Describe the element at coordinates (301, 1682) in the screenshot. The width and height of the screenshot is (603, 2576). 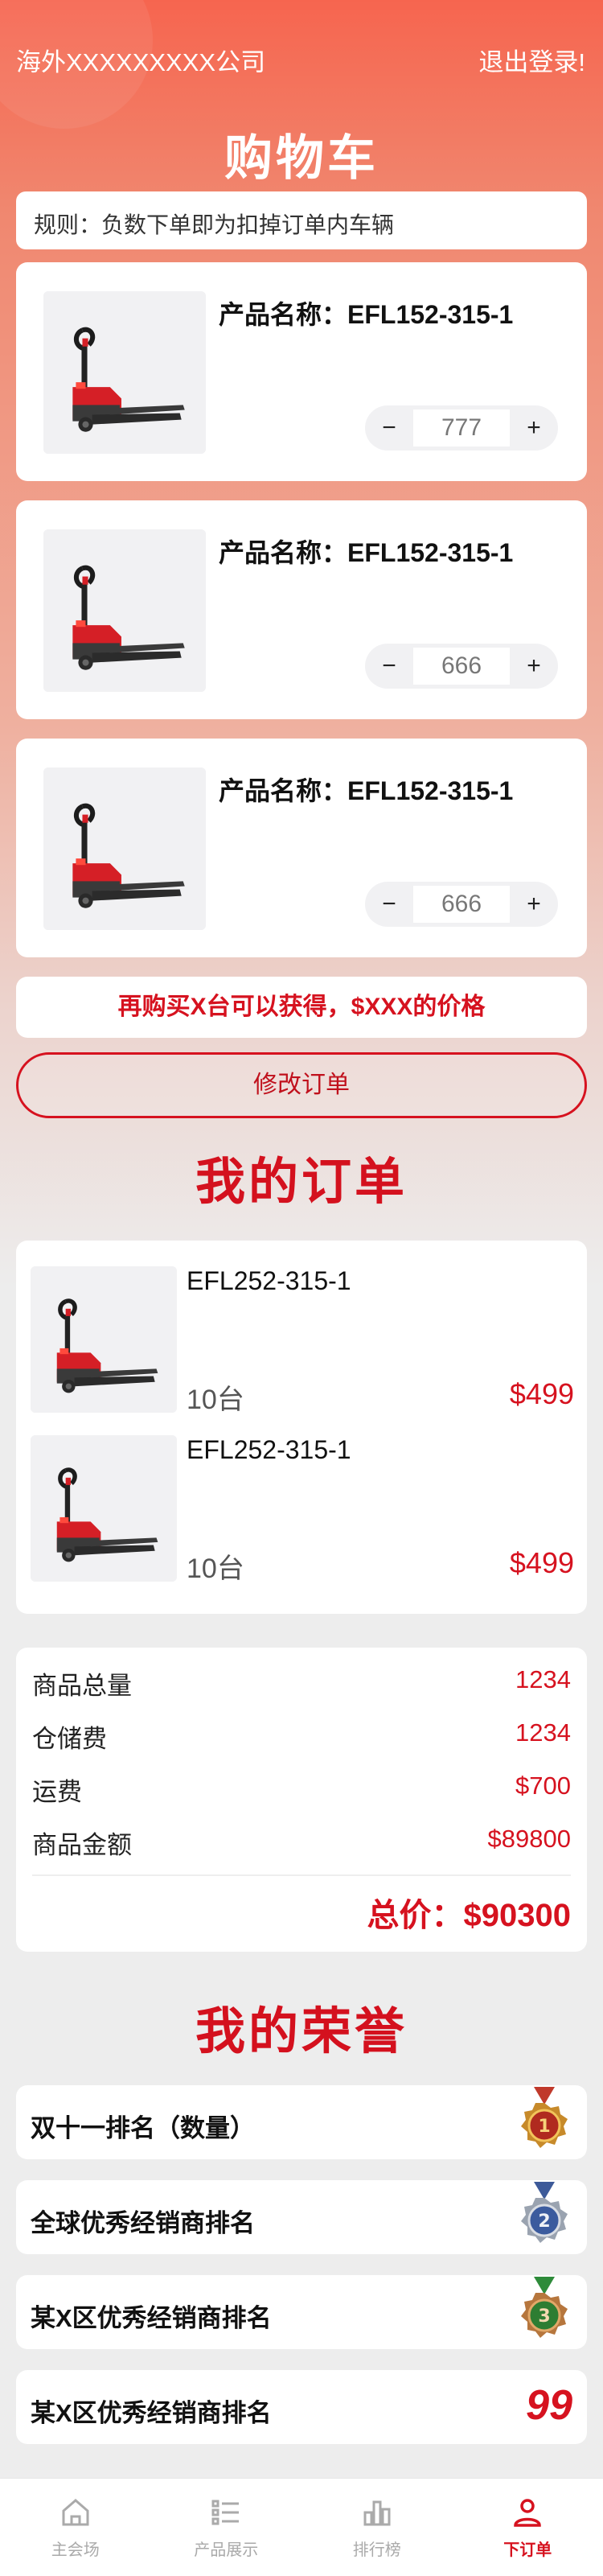
I see `summary-row: 商品总量 1234` at that location.